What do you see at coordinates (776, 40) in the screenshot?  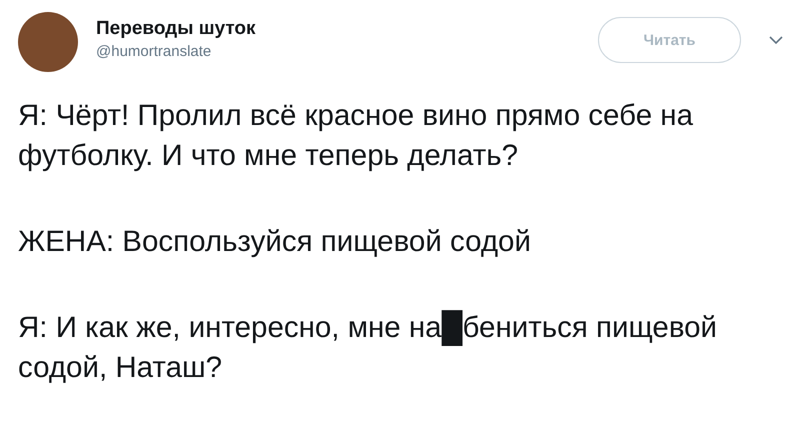 I see `chevron-down-icon` at bounding box center [776, 40].